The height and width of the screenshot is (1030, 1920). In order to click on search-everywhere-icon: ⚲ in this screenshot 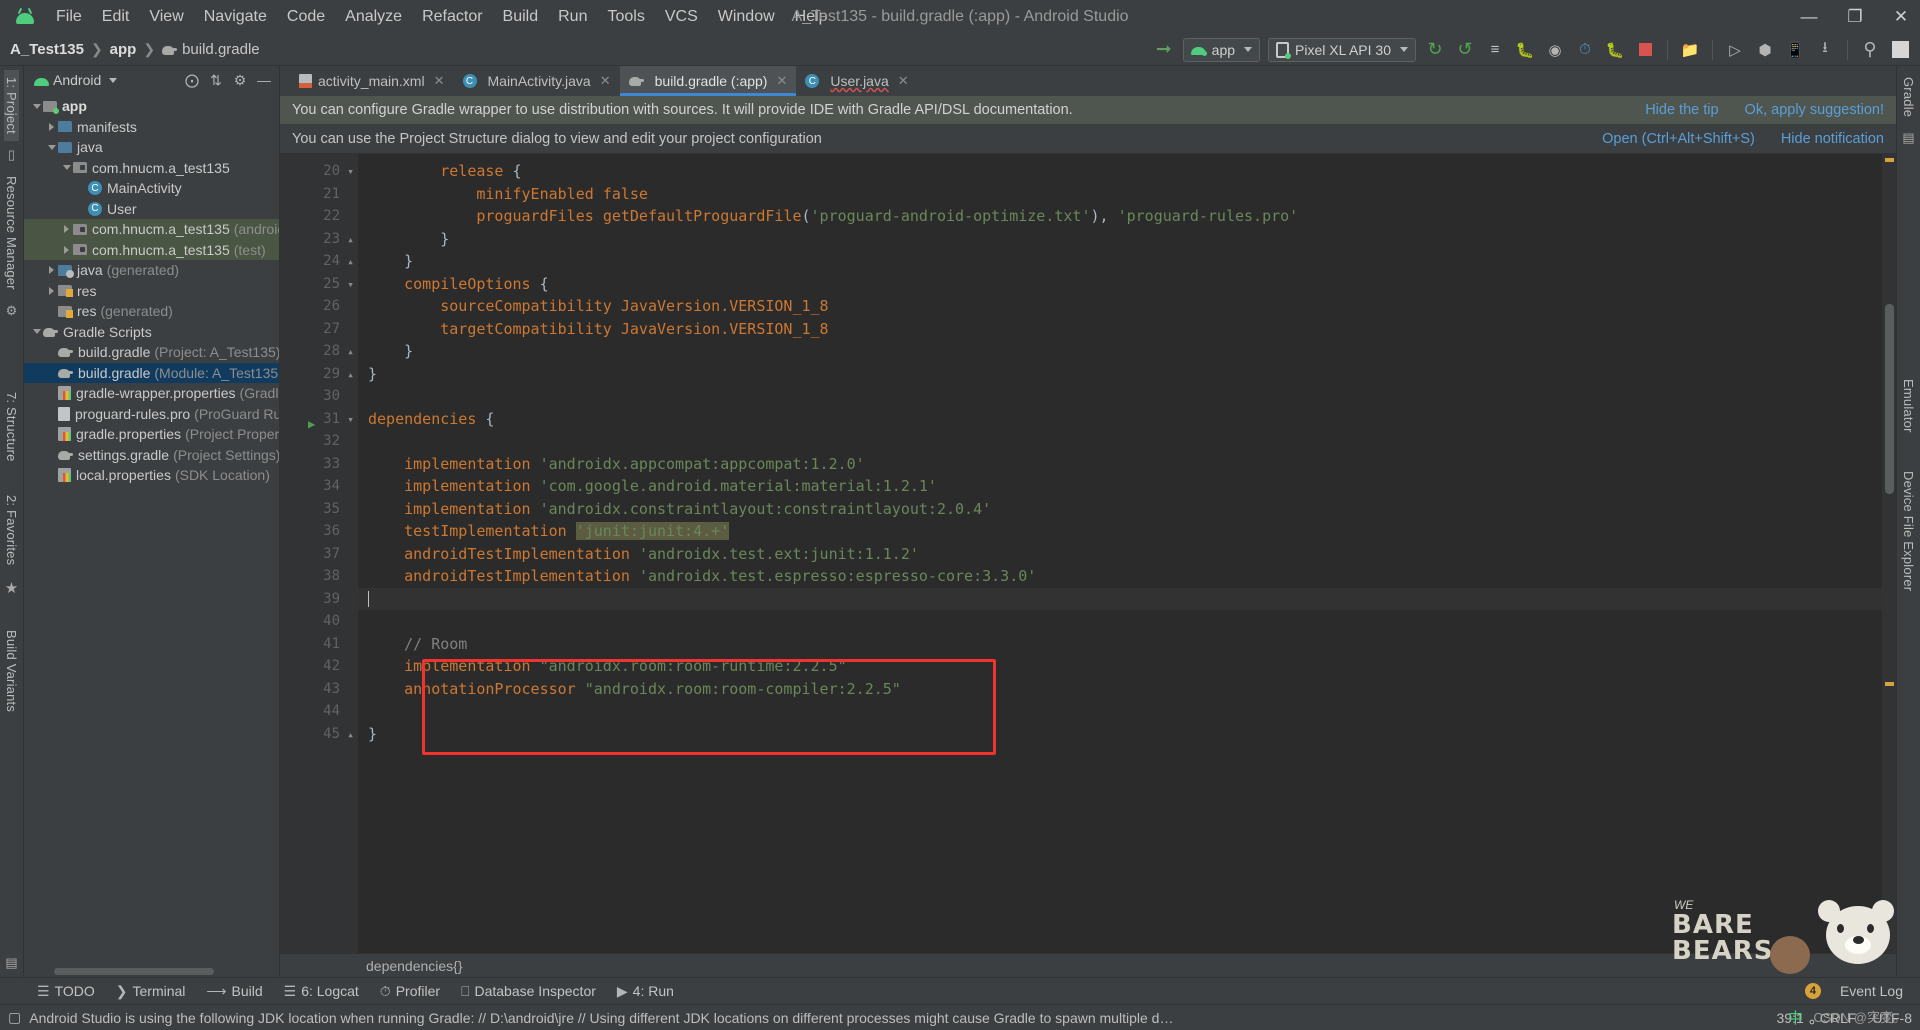, I will do `click(1870, 50)`.